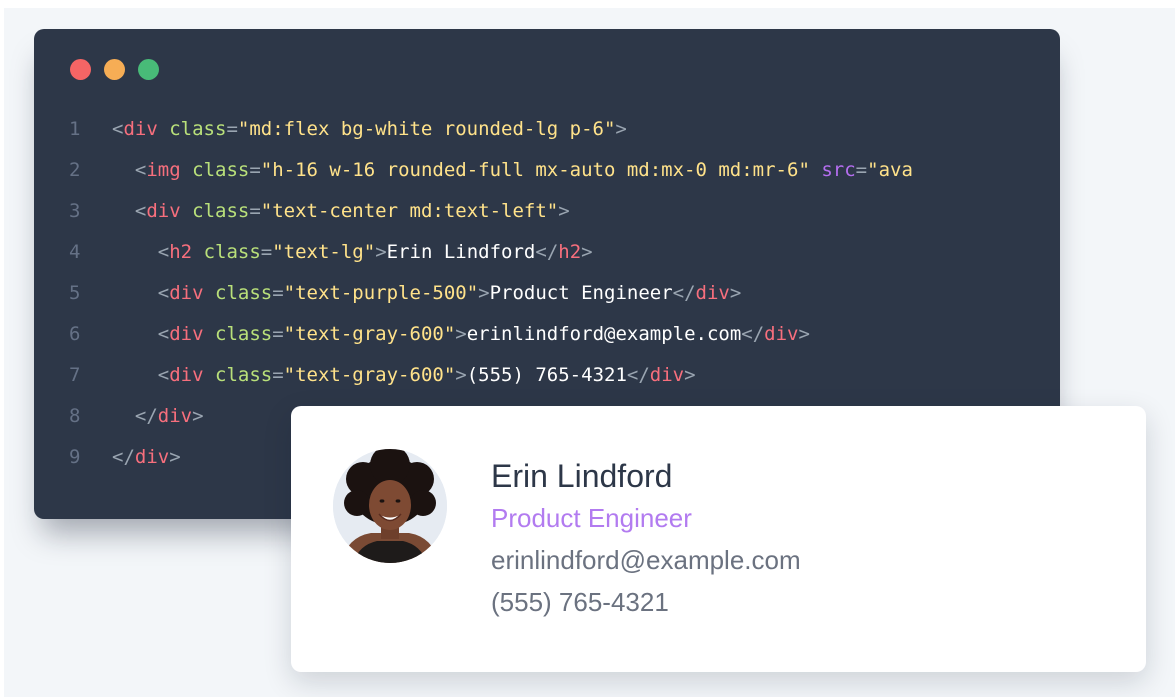  I want to click on avatar-portrait-icon, so click(390, 506).